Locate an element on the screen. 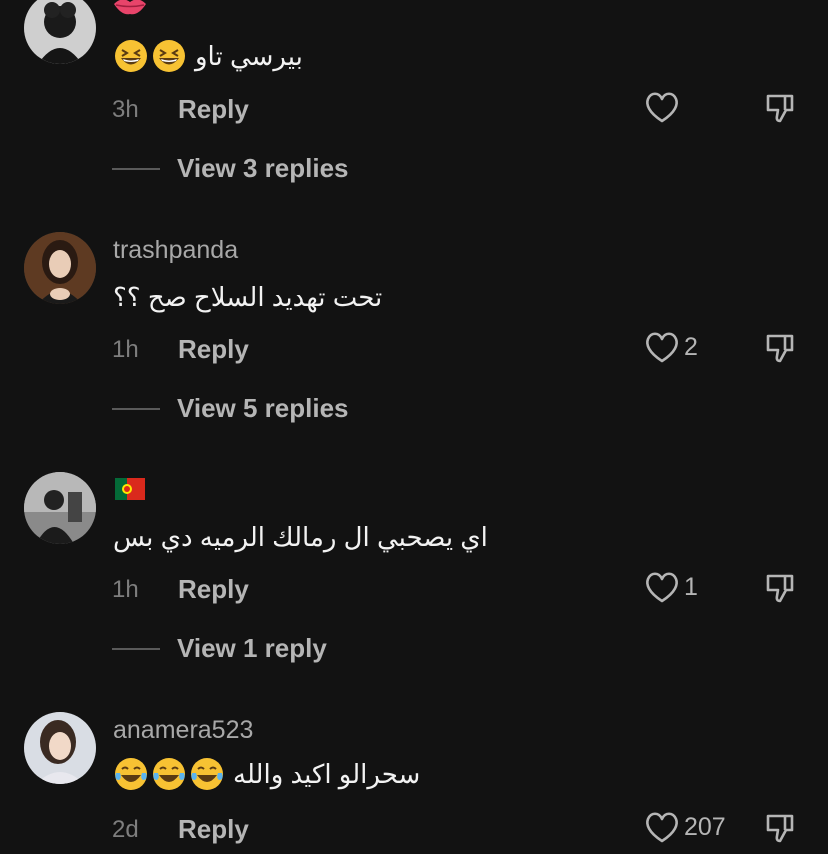  comment-text: بيرسي تاو is located at coordinates (208, 56).